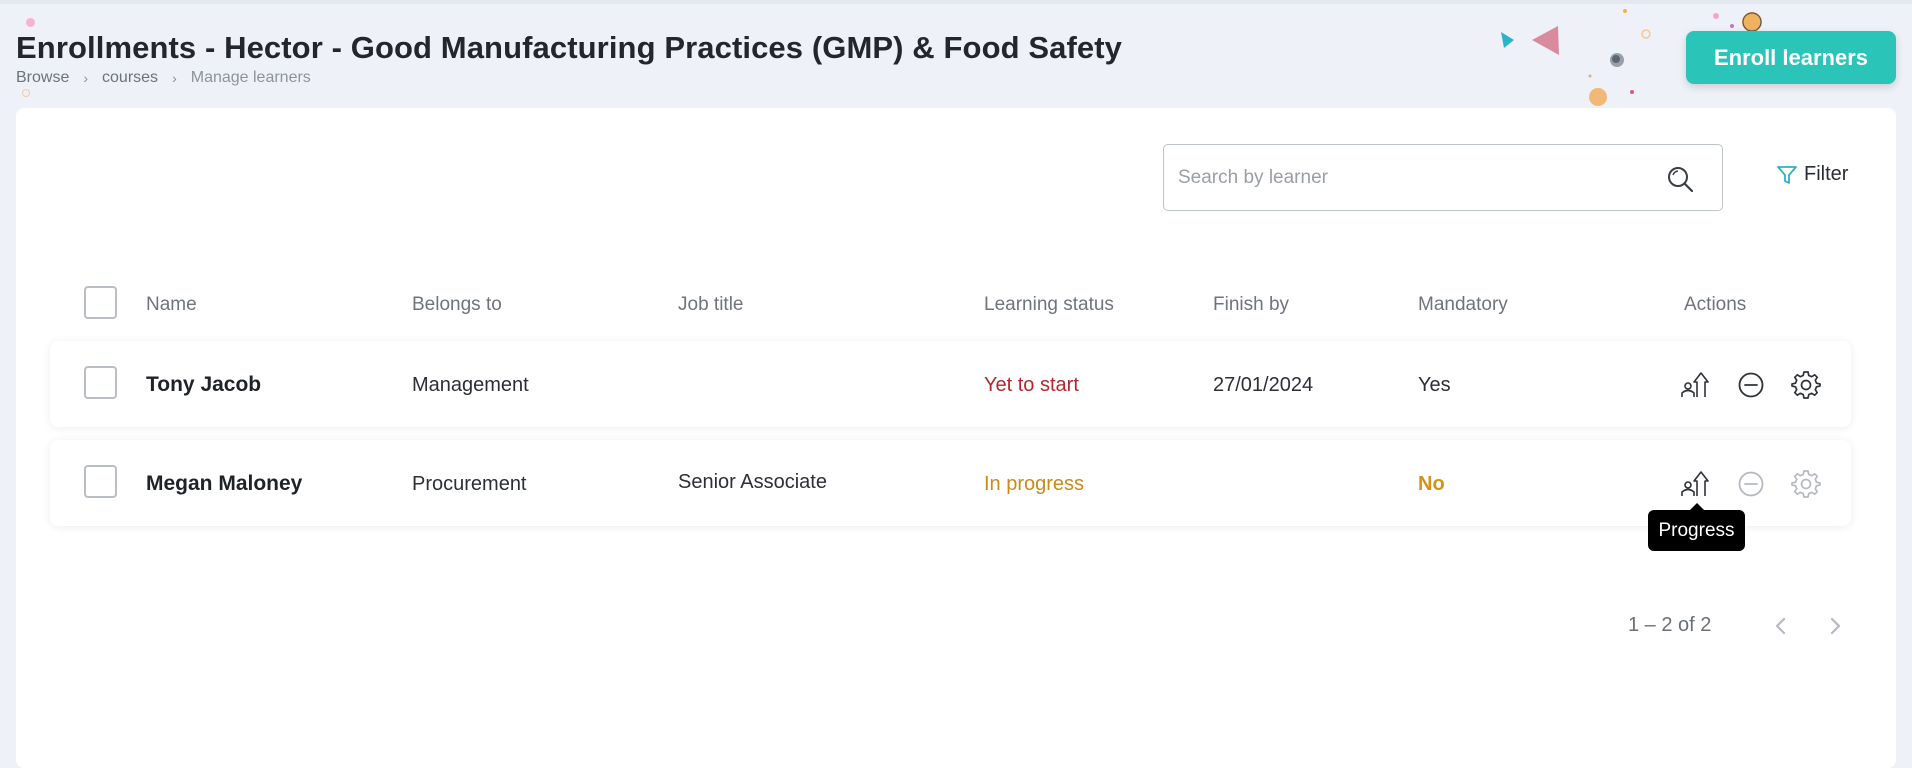 This screenshot has width=1912, height=768. I want to click on belongs-to: Management, so click(470, 385).